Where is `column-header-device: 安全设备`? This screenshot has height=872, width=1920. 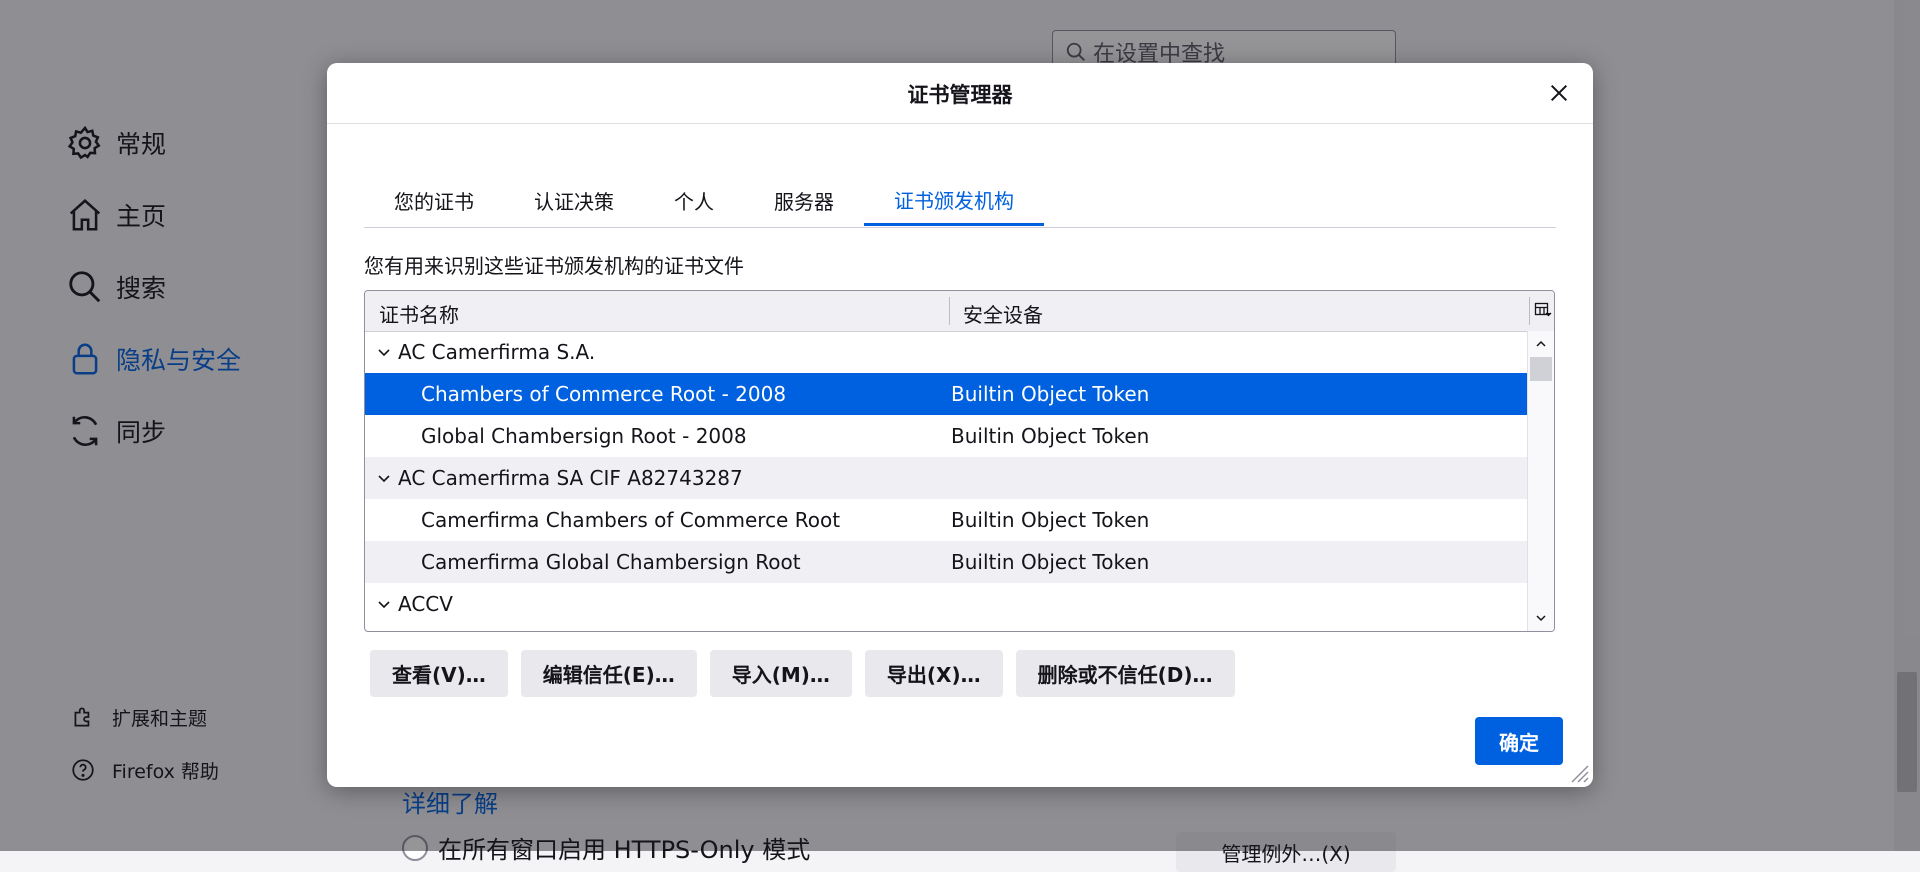 column-header-device: 安全设备 is located at coordinates (1003, 313).